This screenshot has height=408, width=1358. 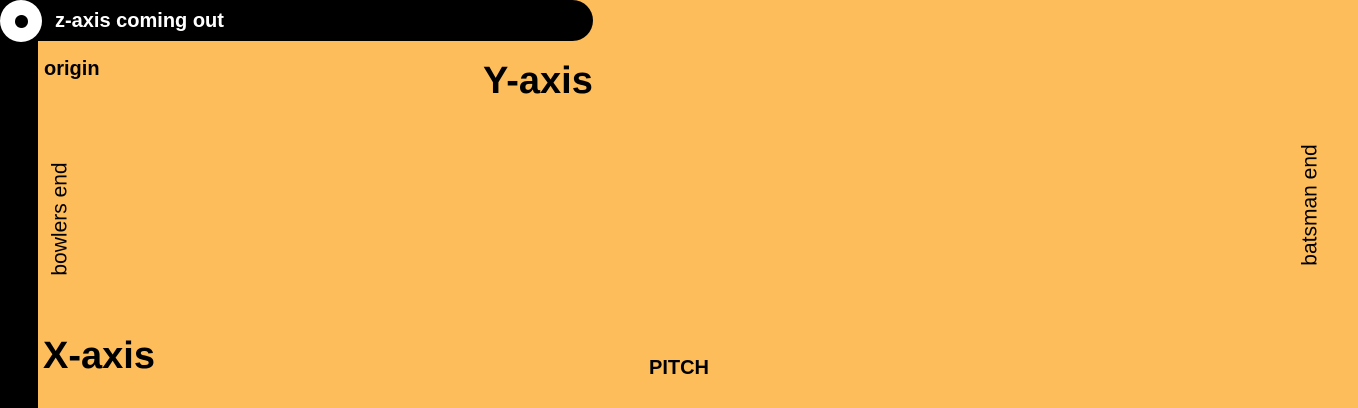 I want to click on origin-label: origin, so click(x=72, y=69).